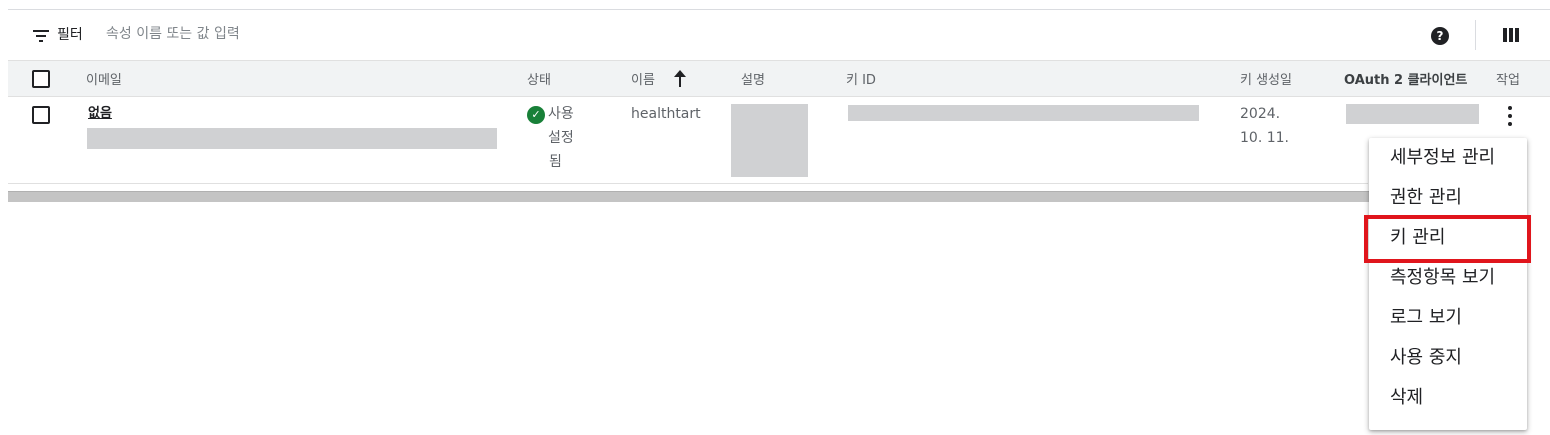 This screenshot has width=1550, height=435. I want to click on header-email: 이메일, so click(104, 78).